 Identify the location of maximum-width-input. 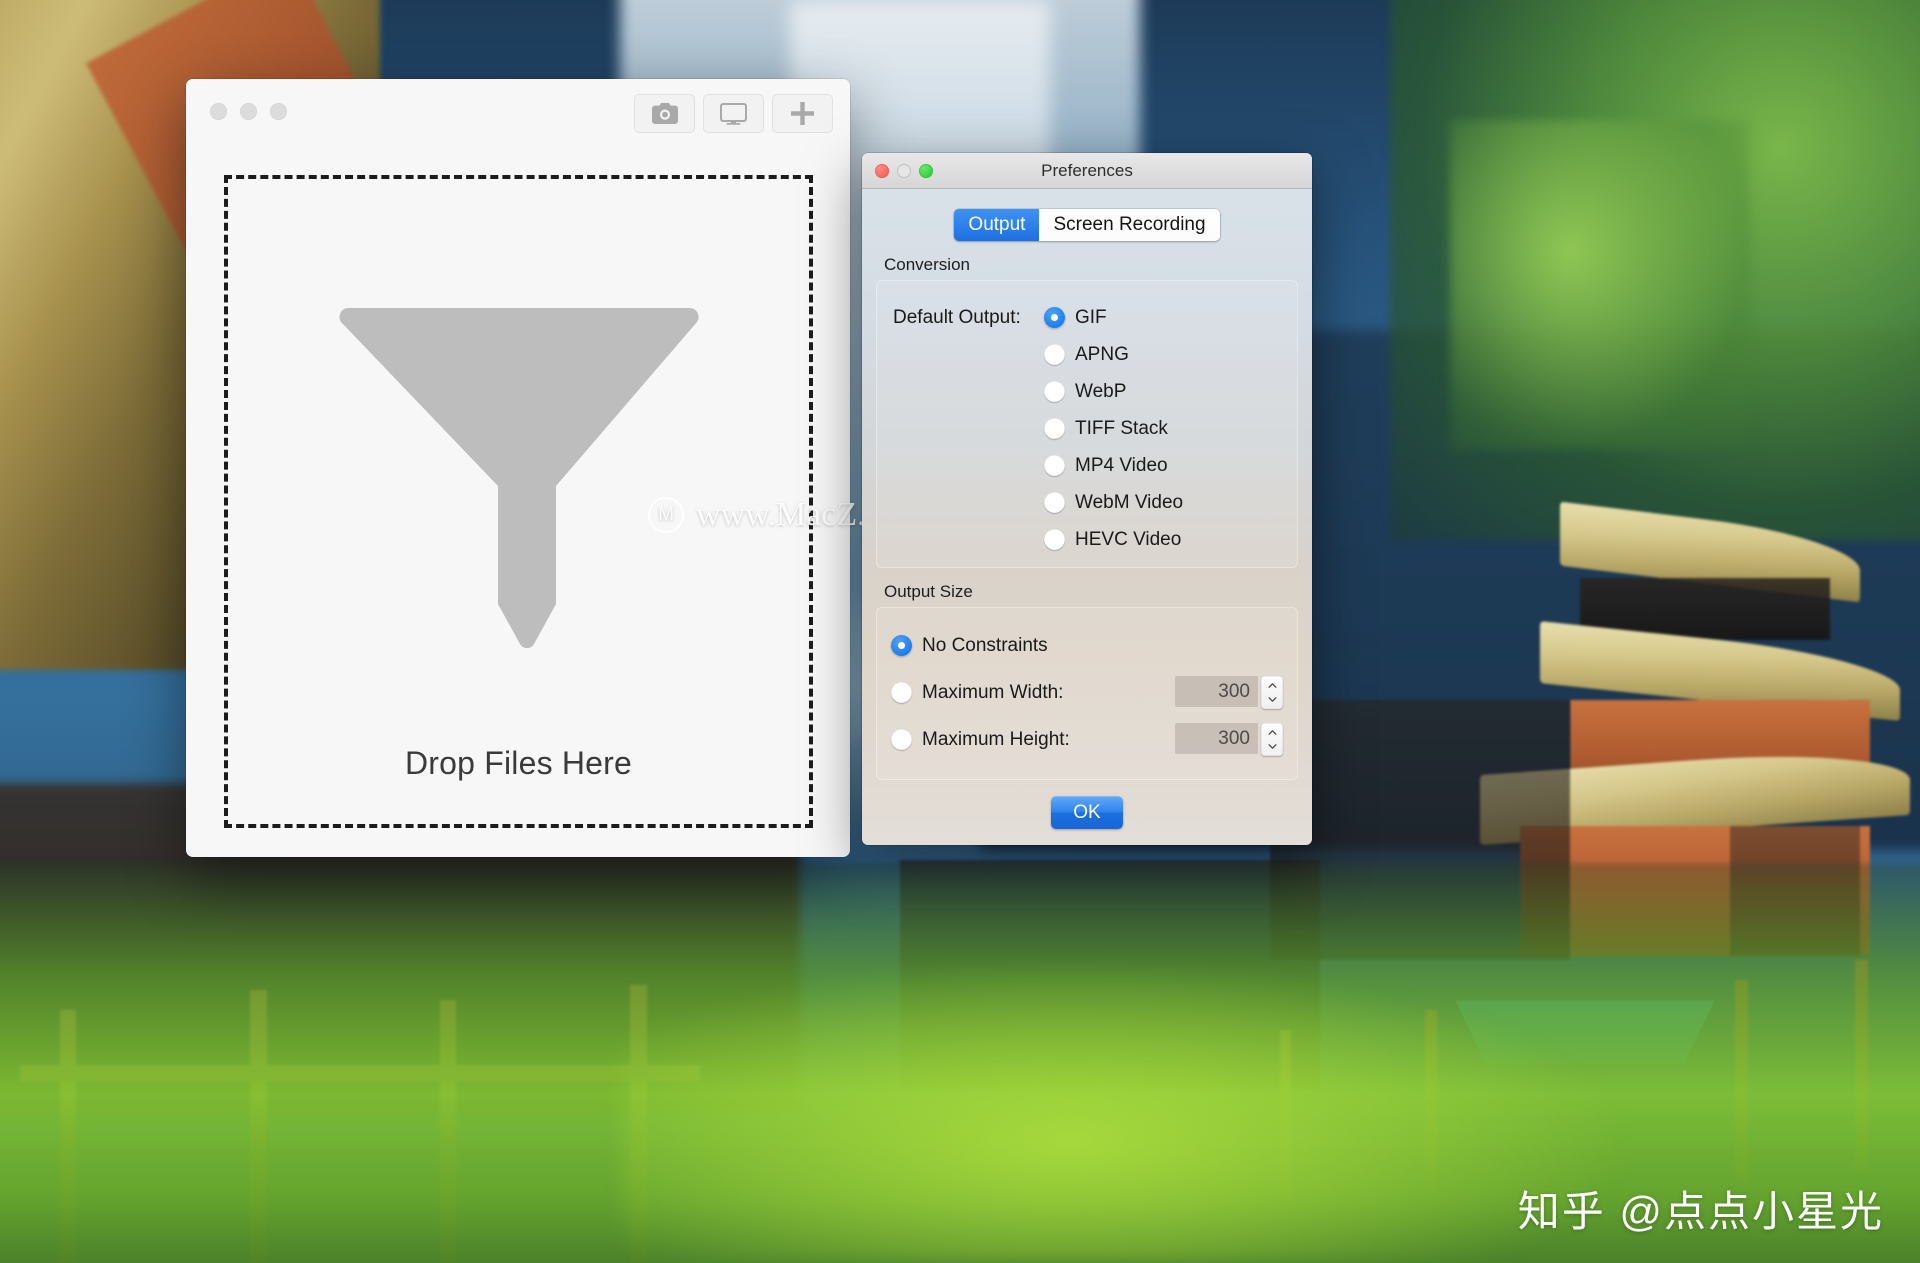
(1216, 691).